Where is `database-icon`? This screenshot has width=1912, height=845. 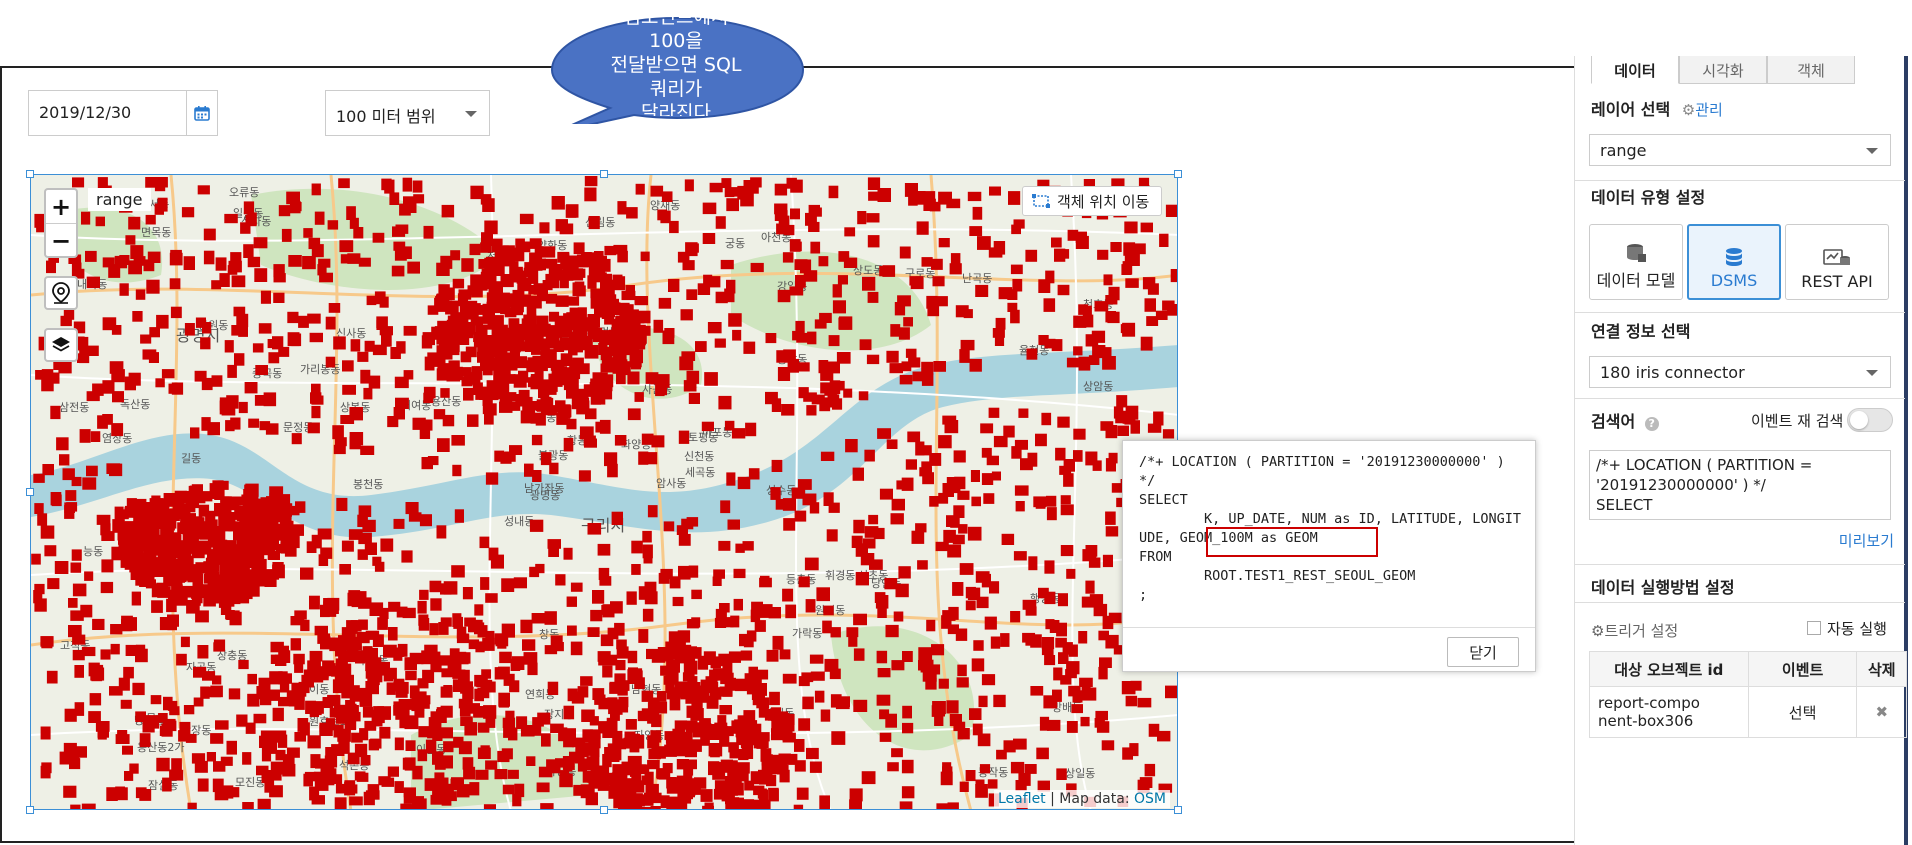 database-icon is located at coordinates (1734, 257).